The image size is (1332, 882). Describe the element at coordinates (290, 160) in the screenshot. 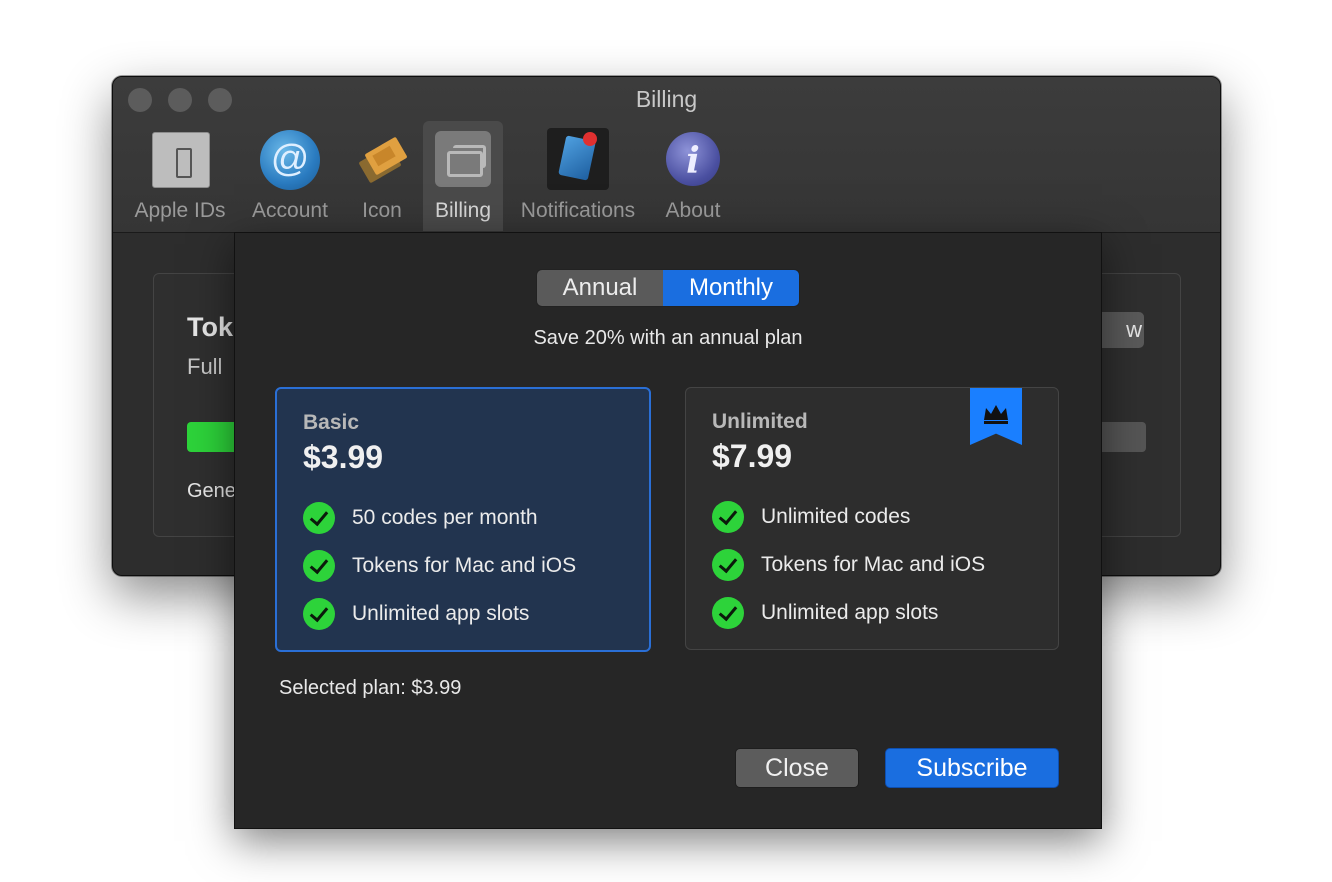

I see `at-sign-icon: @` at that location.